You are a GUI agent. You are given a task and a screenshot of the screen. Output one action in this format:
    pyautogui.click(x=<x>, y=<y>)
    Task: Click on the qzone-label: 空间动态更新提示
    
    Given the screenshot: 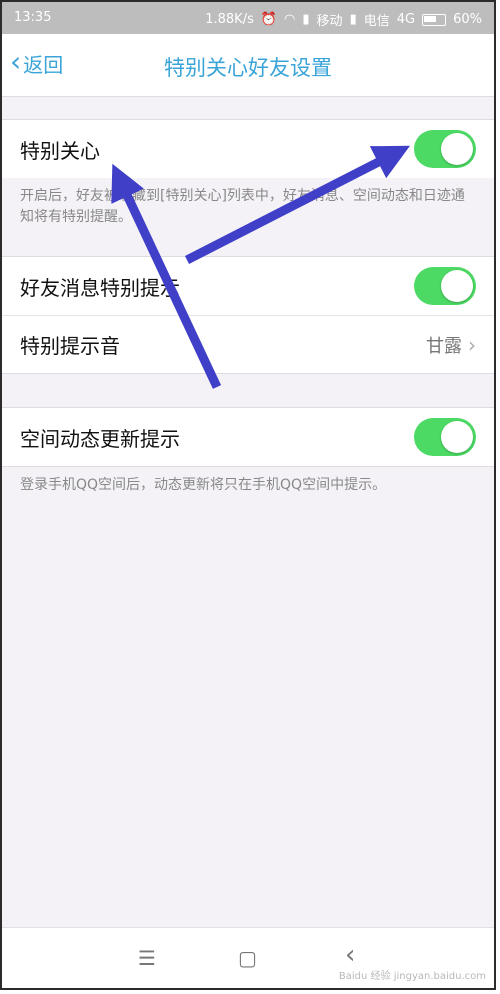 What is the action you would take?
    pyautogui.click(x=100, y=438)
    